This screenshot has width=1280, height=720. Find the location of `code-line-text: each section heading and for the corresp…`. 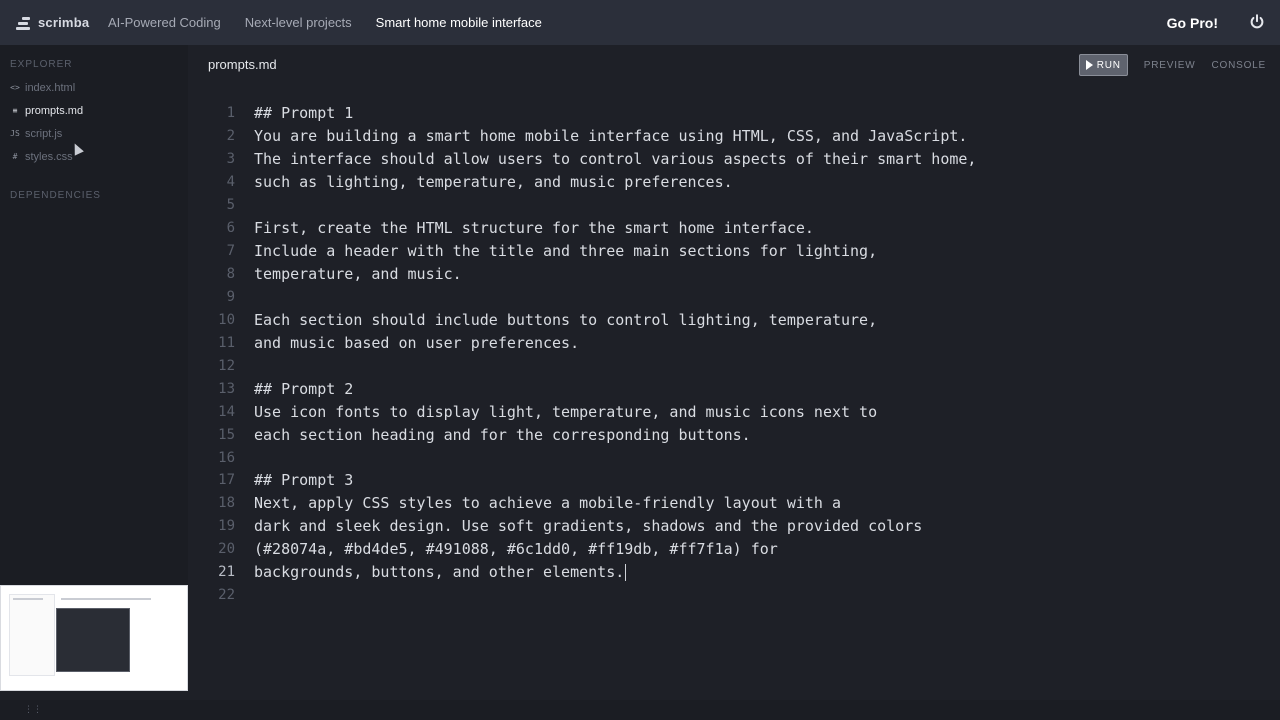

code-line-text: each section heading and for the corresp… is located at coordinates (502, 434).